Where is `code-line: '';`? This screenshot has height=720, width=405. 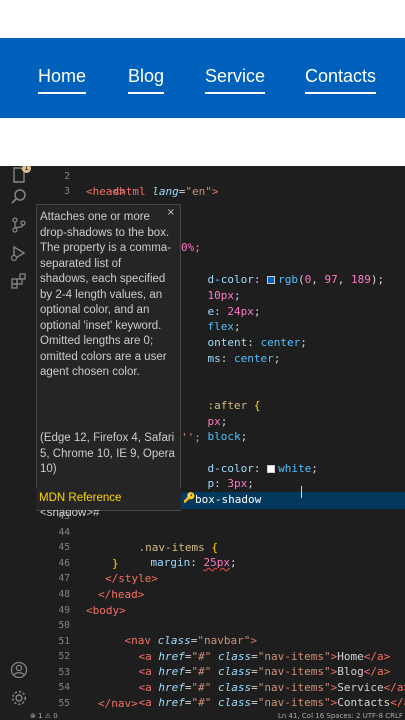
code-line: ''; is located at coordinates (191, 437).